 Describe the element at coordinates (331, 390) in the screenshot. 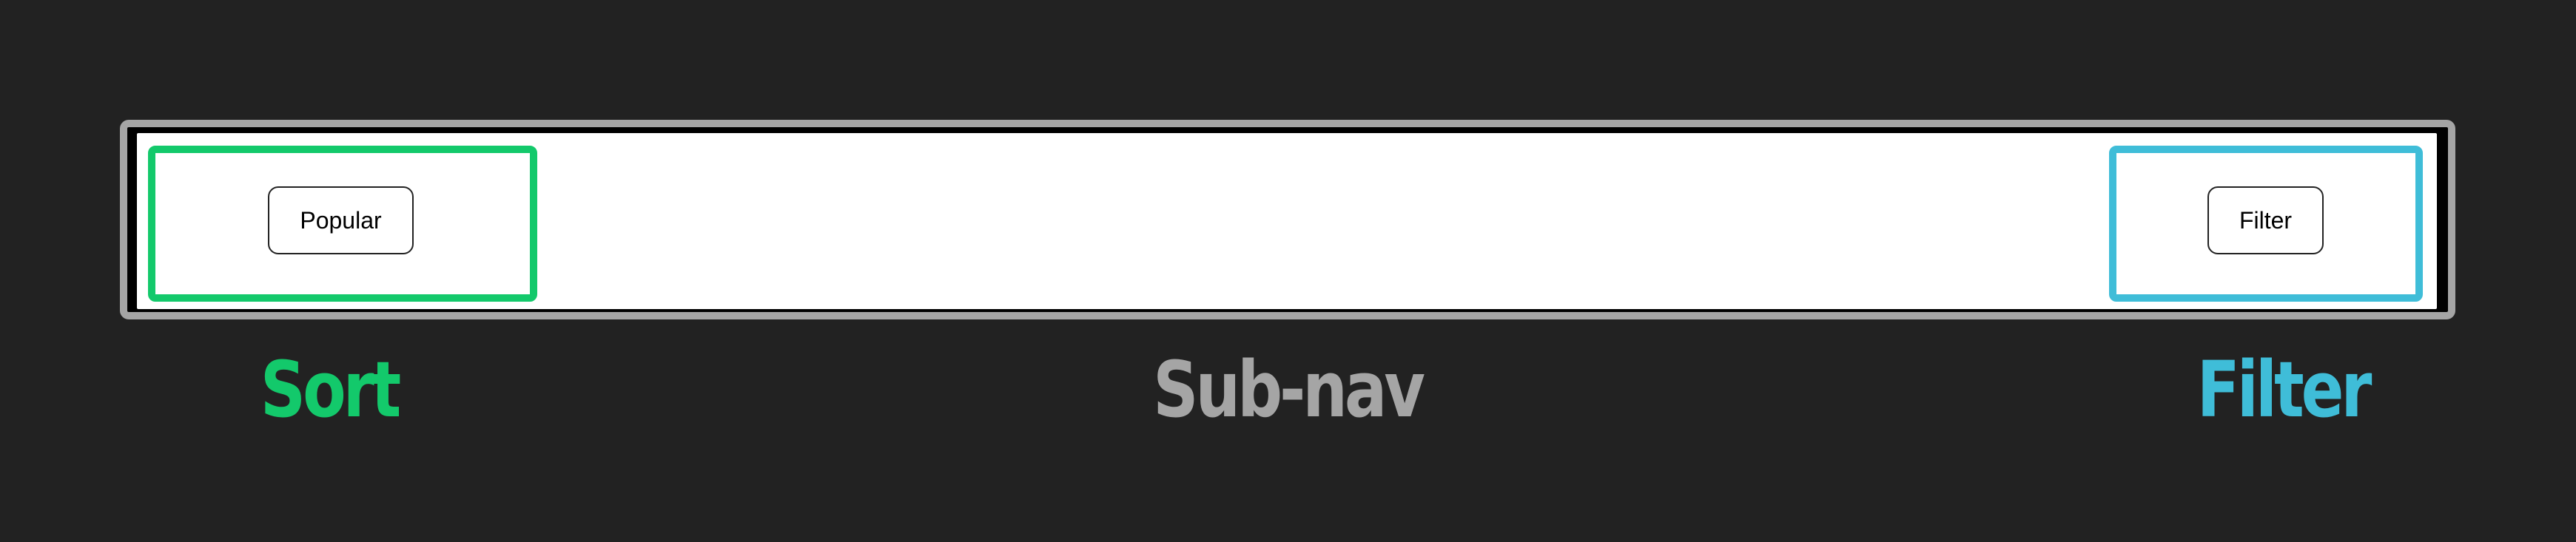

I see `sort-caption: Sort` at that location.